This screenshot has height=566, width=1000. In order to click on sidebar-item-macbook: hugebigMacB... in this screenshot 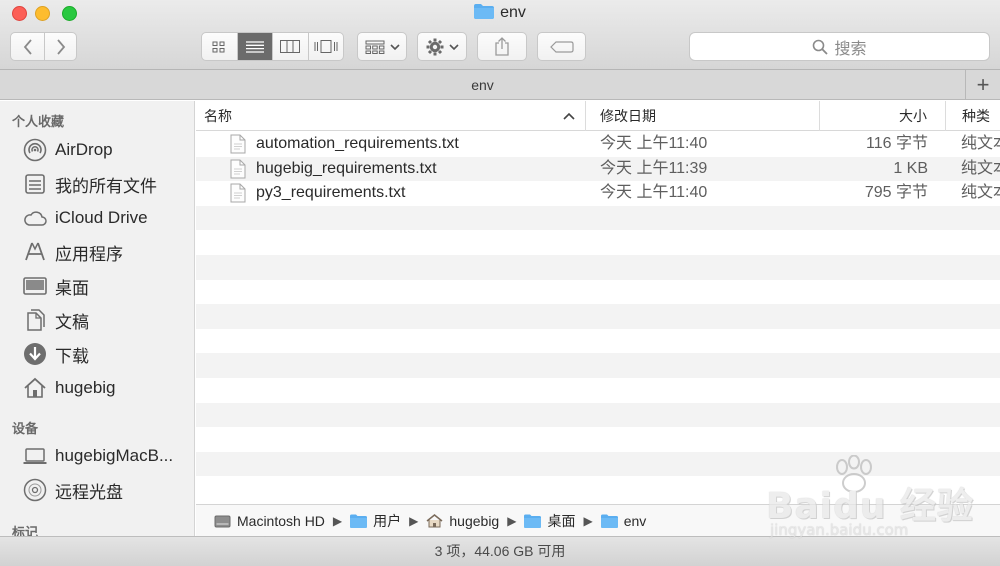, I will do `click(97, 456)`.